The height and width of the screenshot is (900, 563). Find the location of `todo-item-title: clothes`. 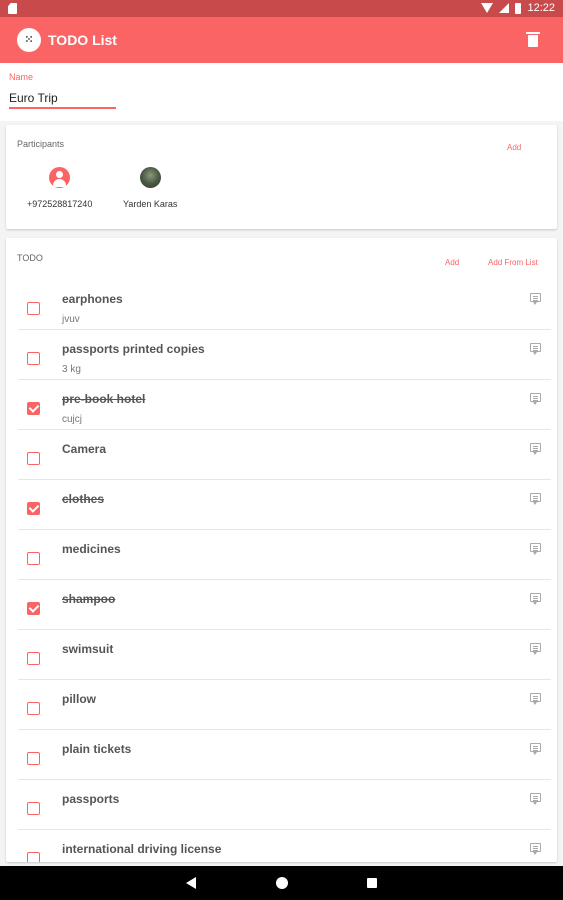

todo-item-title: clothes is located at coordinates (83, 499).